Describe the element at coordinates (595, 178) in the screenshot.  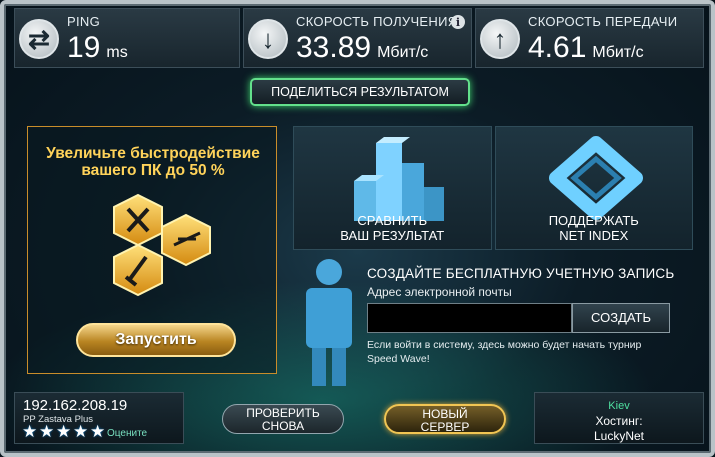
I see `net-index-icon` at that location.